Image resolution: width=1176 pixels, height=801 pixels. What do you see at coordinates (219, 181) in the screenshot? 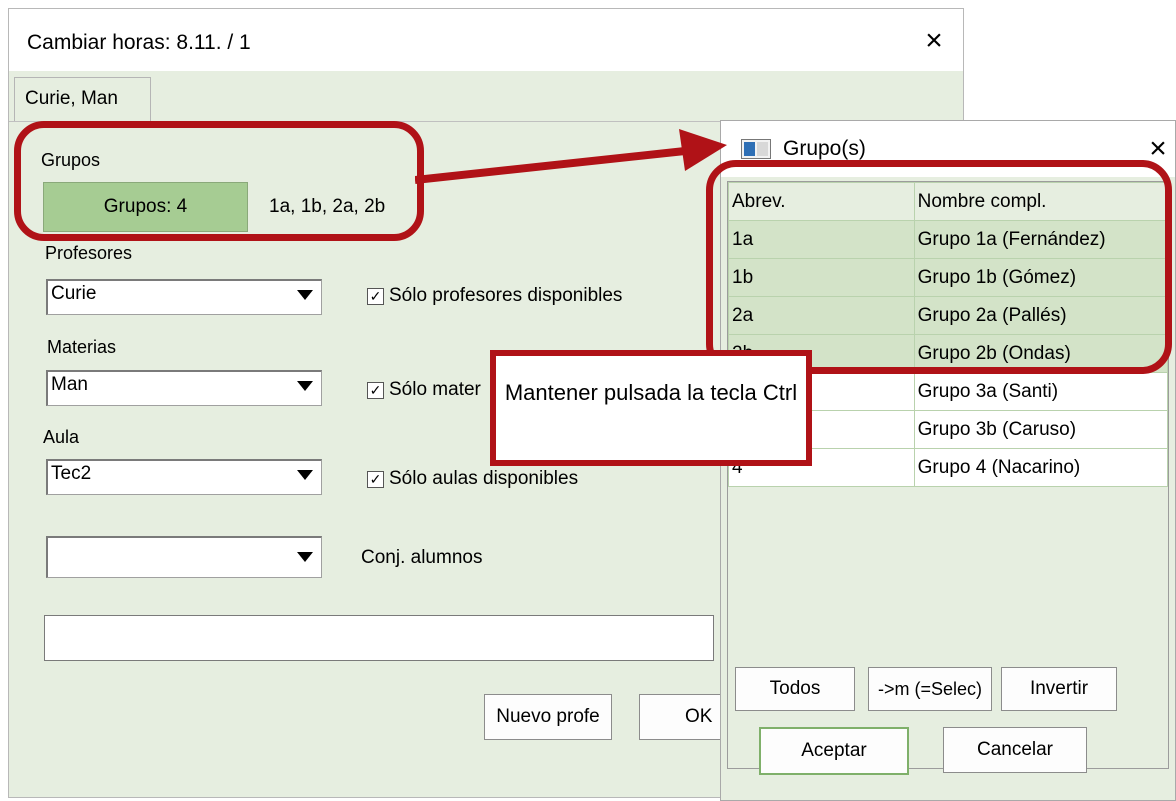
I see `grupos-highlight` at bounding box center [219, 181].